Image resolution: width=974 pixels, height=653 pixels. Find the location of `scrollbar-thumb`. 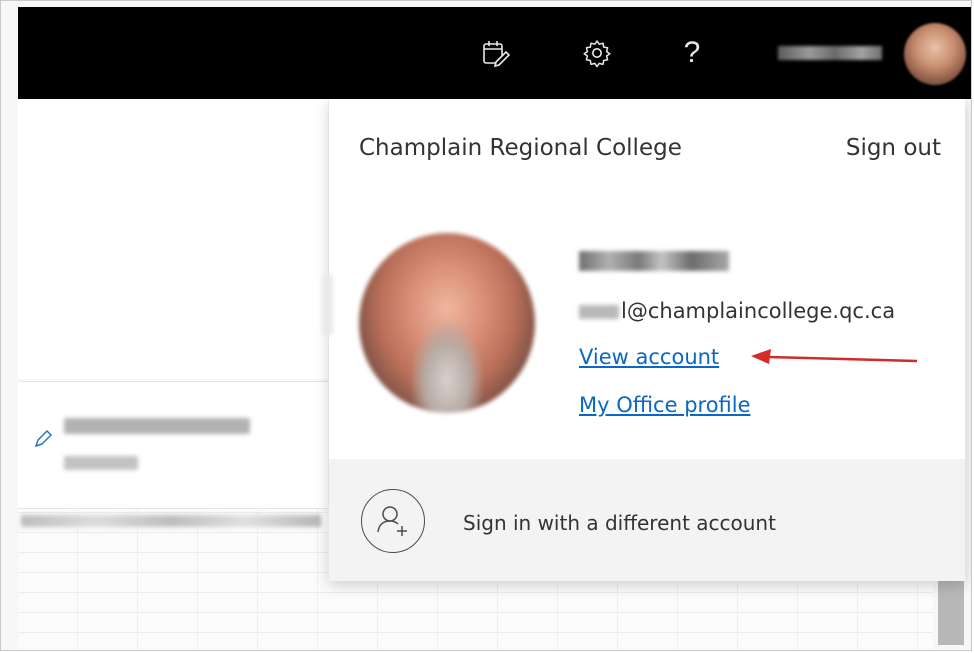

scrollbar-thumb is located at coordinates (951, 613).